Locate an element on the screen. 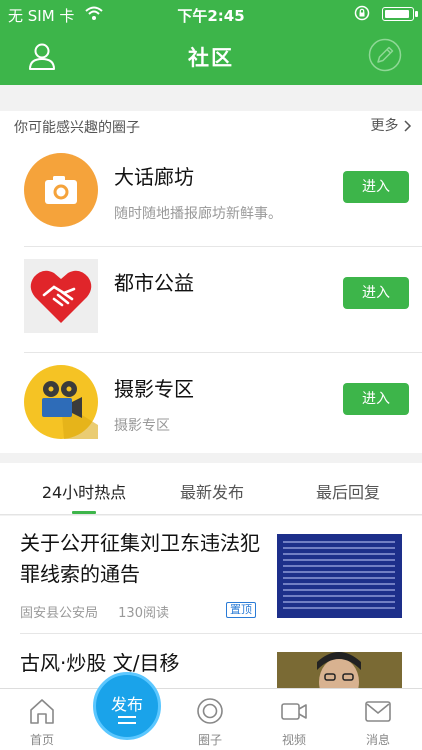 The image size is (422, 750). circle-name: 都市公益 is located at coordinates (154, 283).